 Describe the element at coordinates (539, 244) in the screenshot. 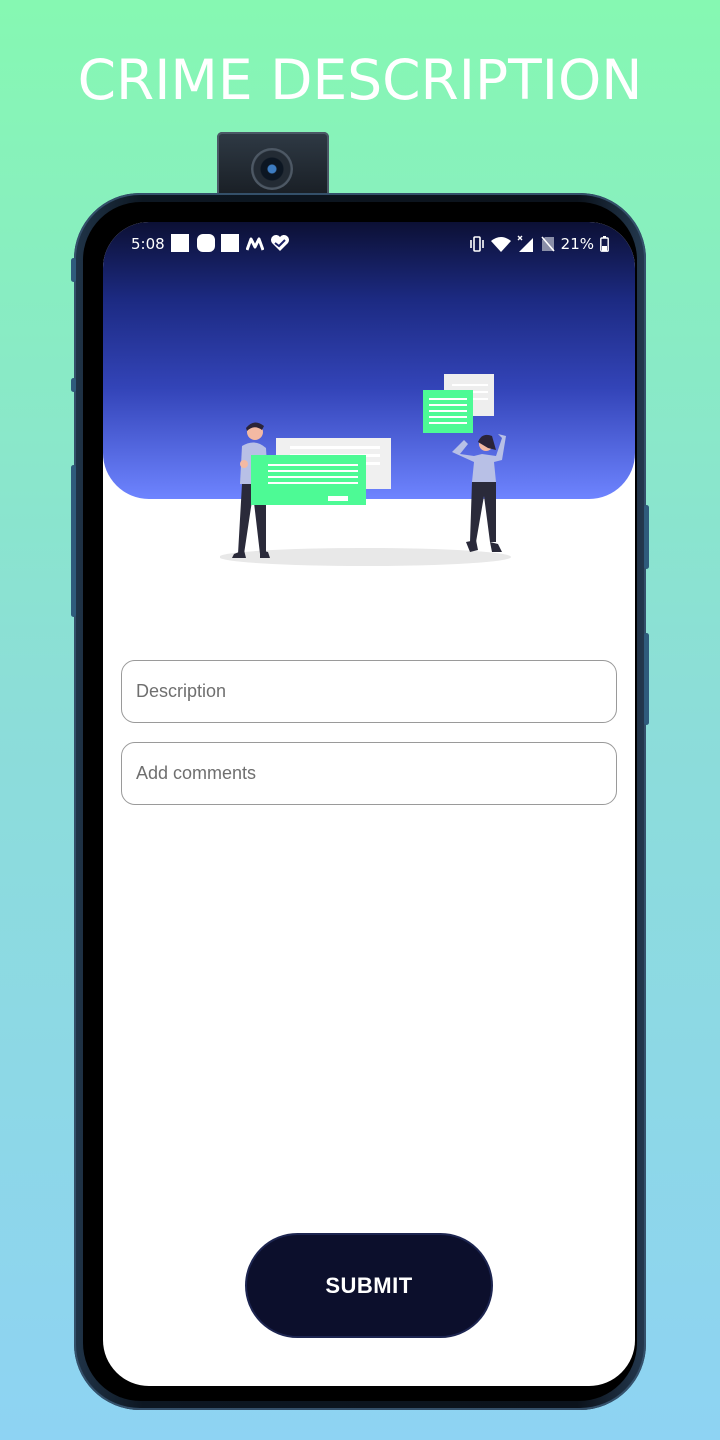

I see `system-status-icons: 21%` at that location.